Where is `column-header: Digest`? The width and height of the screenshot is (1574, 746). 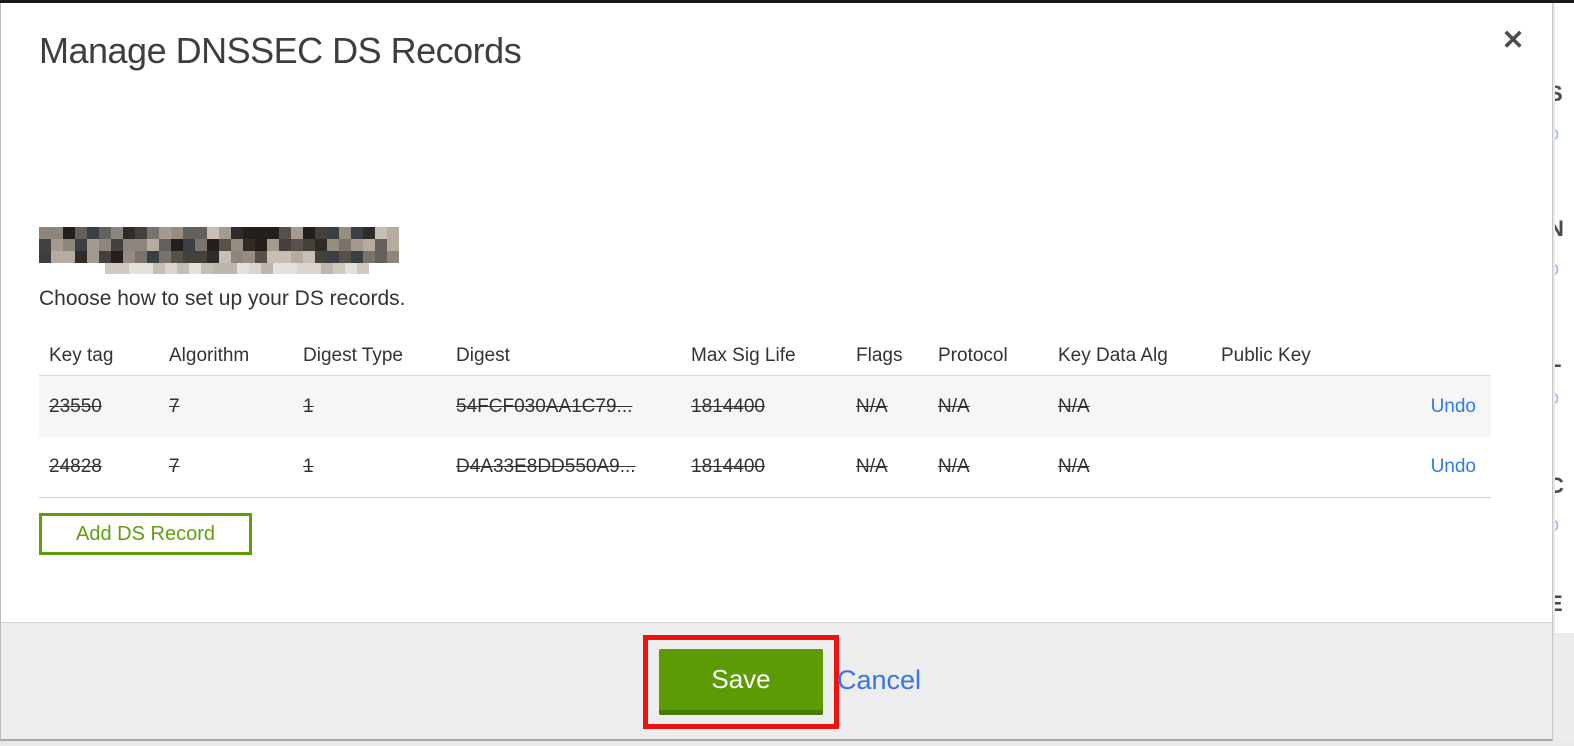 column-header: Digest is located at coordinates (483, 355).